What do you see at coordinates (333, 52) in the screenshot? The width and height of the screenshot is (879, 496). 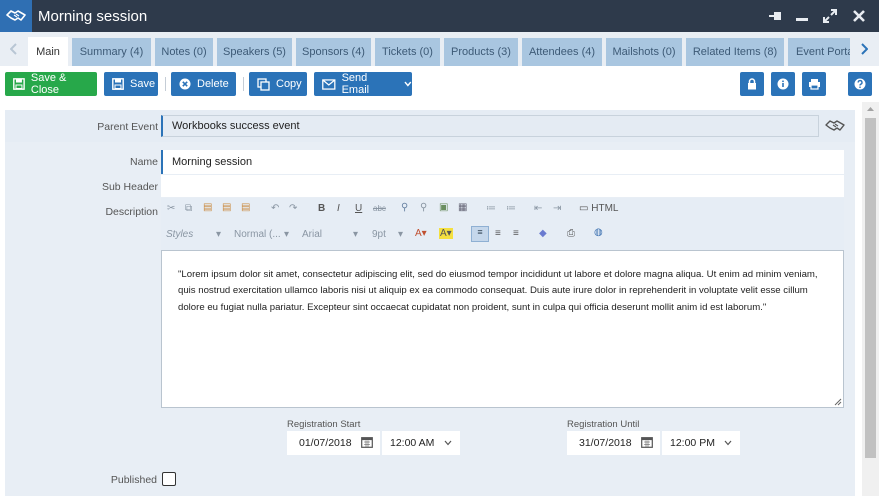 I see `tab-sponsors: Sponsors (4)` at bounding box center [333, 52].